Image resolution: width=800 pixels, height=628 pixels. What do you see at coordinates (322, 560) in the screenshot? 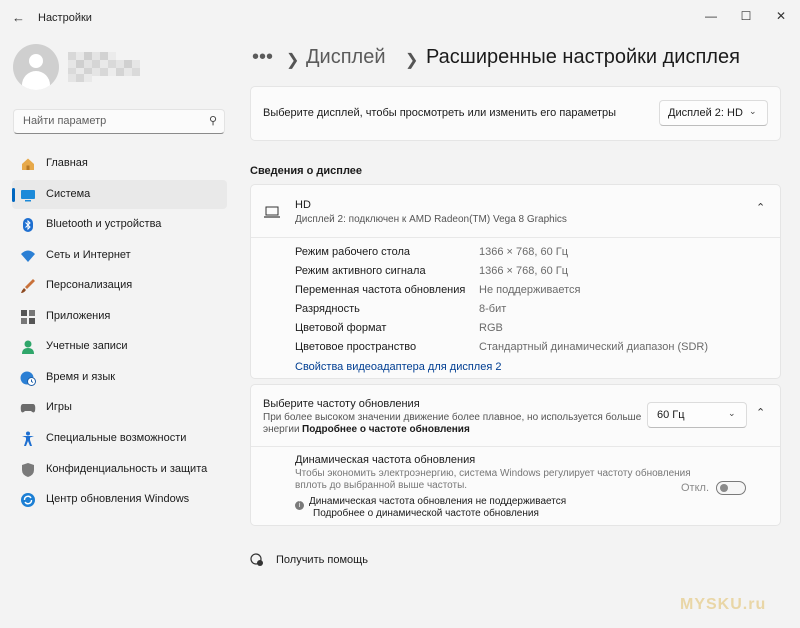
I see `get-help-link: Получить помощь` at bounding box center [322, 560].